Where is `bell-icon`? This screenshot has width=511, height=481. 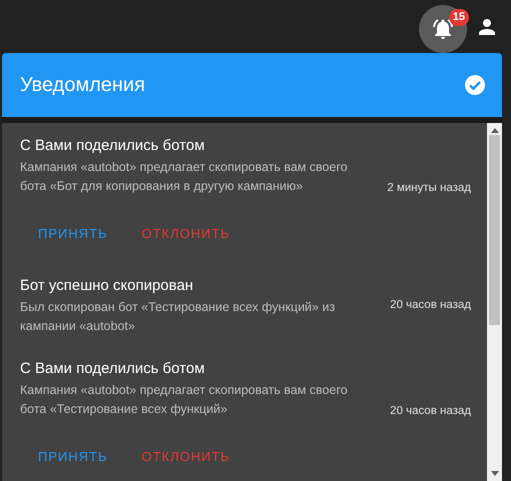
bell-icon is located at coordinates (443, 28).